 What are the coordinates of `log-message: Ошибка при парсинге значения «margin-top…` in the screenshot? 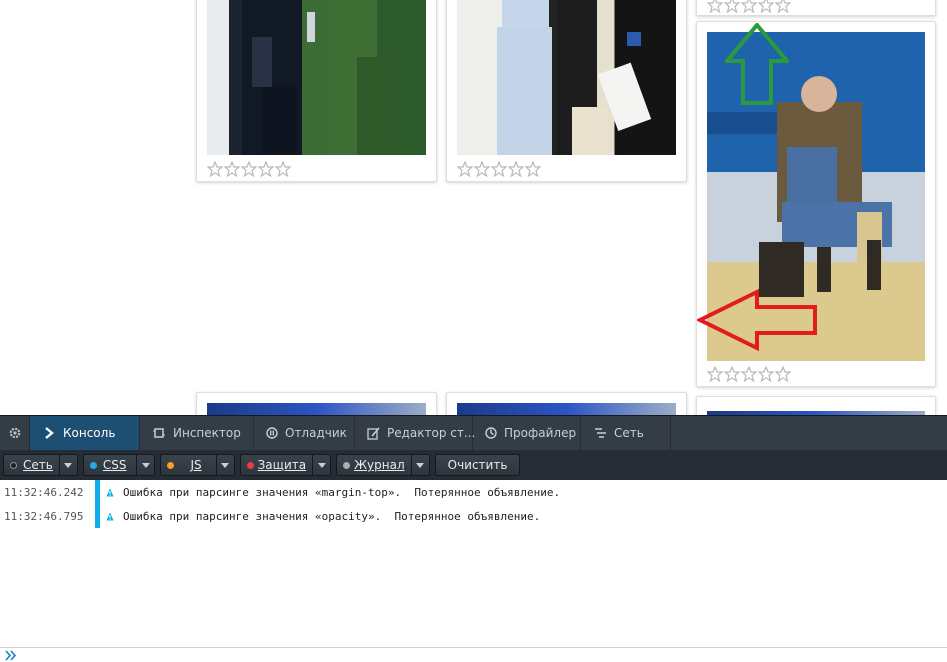 It's located at (342, 492).